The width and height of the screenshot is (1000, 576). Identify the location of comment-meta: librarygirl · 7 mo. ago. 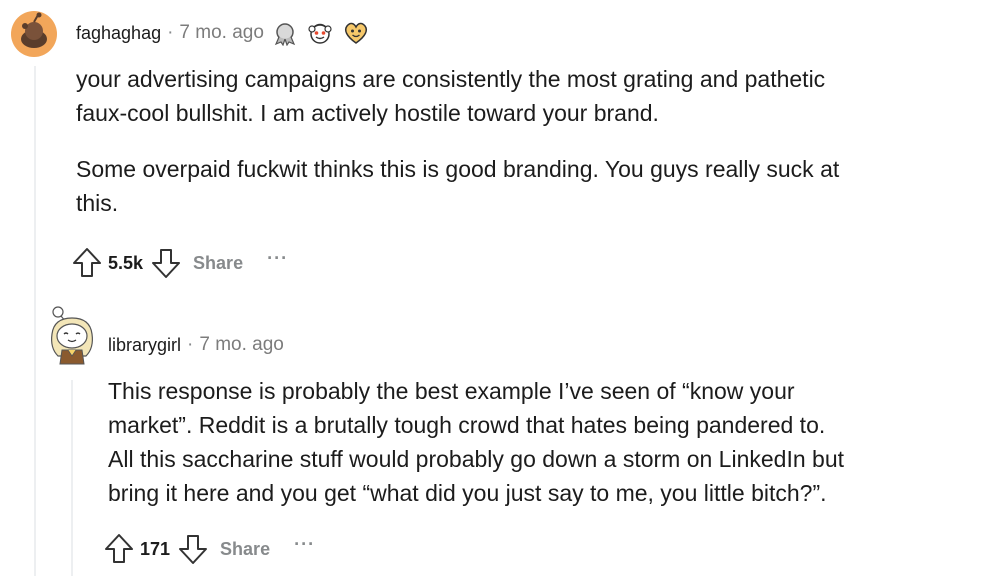
(196, 345).